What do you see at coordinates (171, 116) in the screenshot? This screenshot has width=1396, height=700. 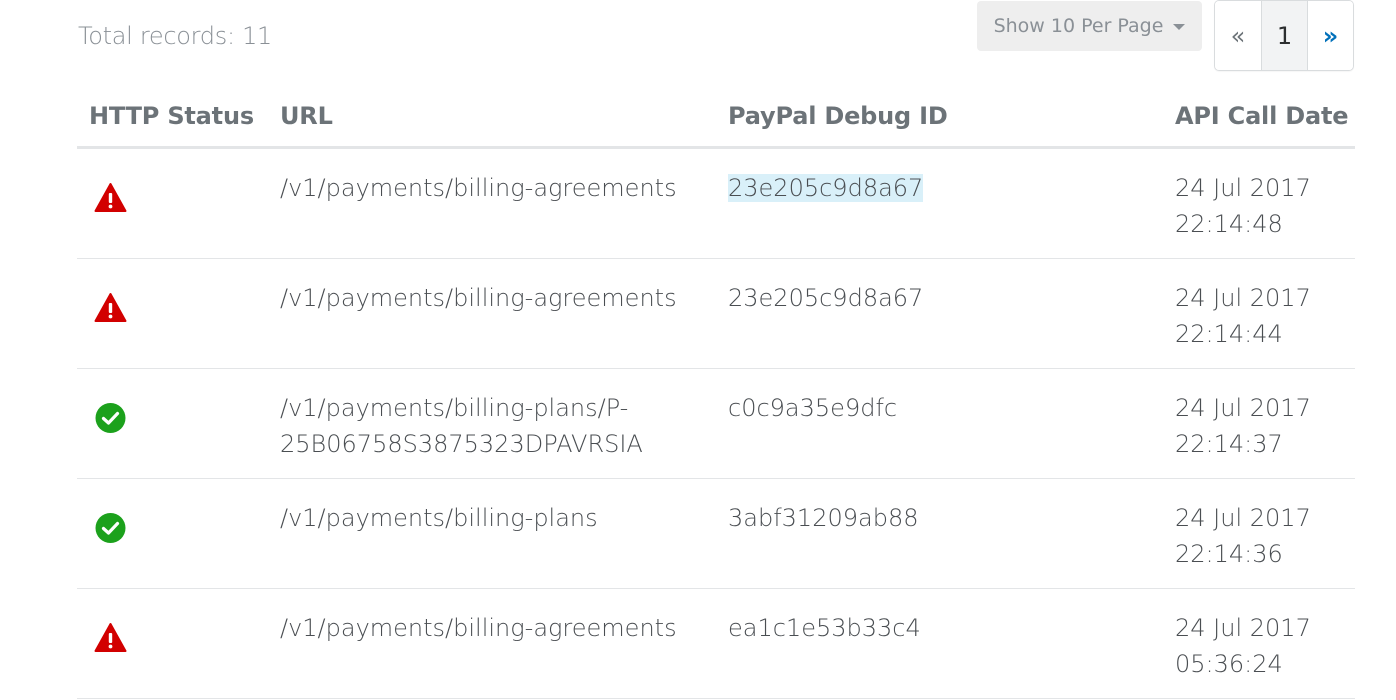 I see `header-http-status: HTTP Status` at bounding box center [171, 116].